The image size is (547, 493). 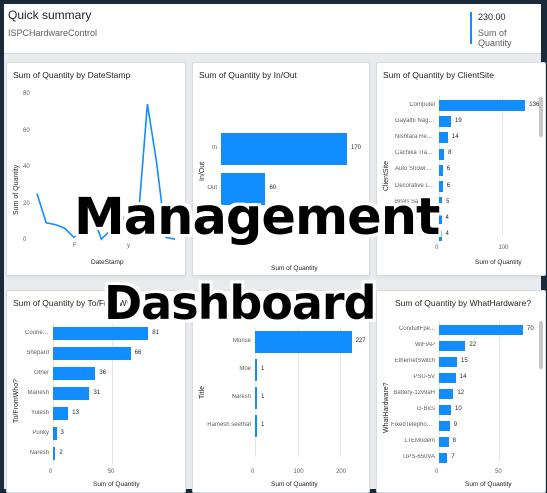 I want to click on category-label: EthernetSwitch, so click(x=414, y=361).